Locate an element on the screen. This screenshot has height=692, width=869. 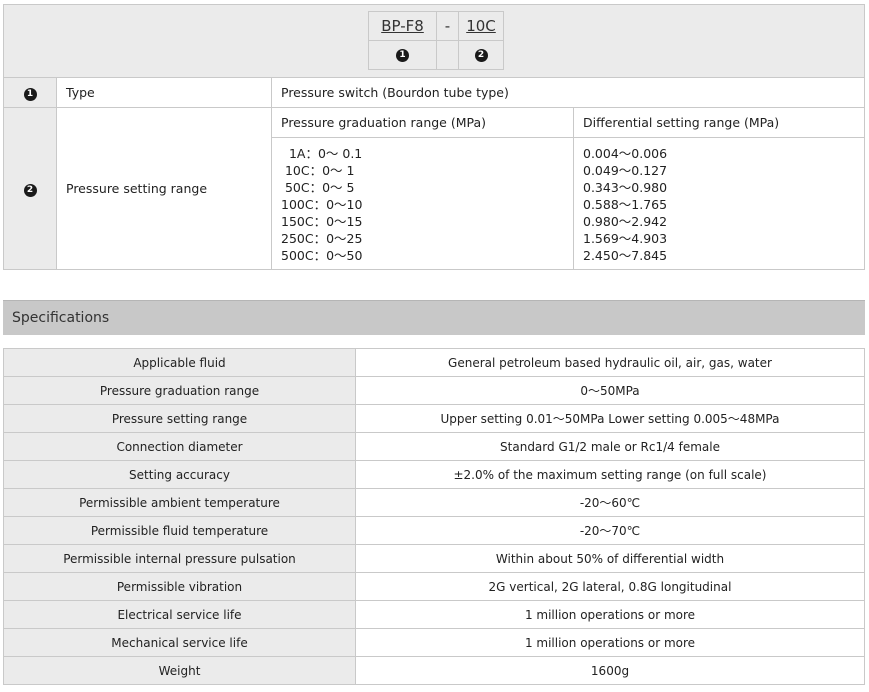
option-marker-cell: 2 is located at coordinates (30, 188).